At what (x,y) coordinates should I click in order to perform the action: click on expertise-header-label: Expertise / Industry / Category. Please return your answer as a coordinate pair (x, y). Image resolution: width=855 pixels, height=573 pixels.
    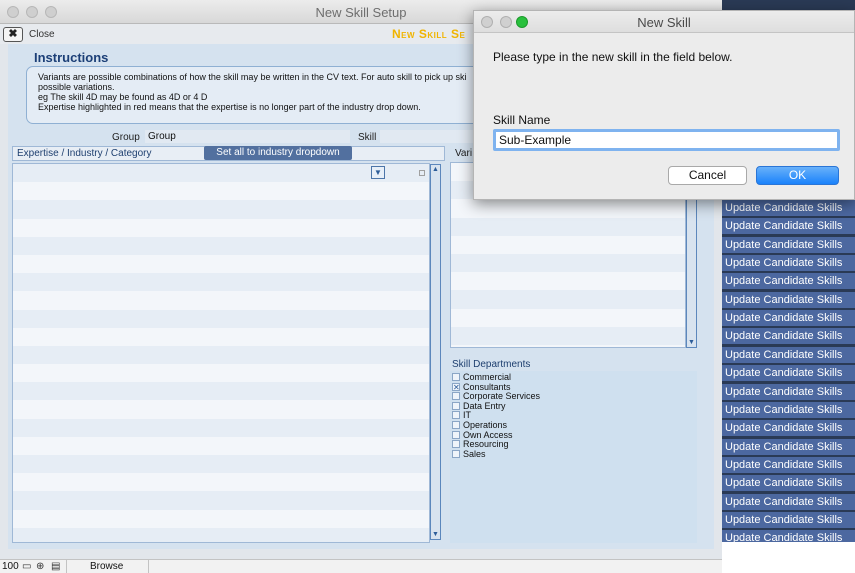
    Looking at the image, I should click on (84, 153).